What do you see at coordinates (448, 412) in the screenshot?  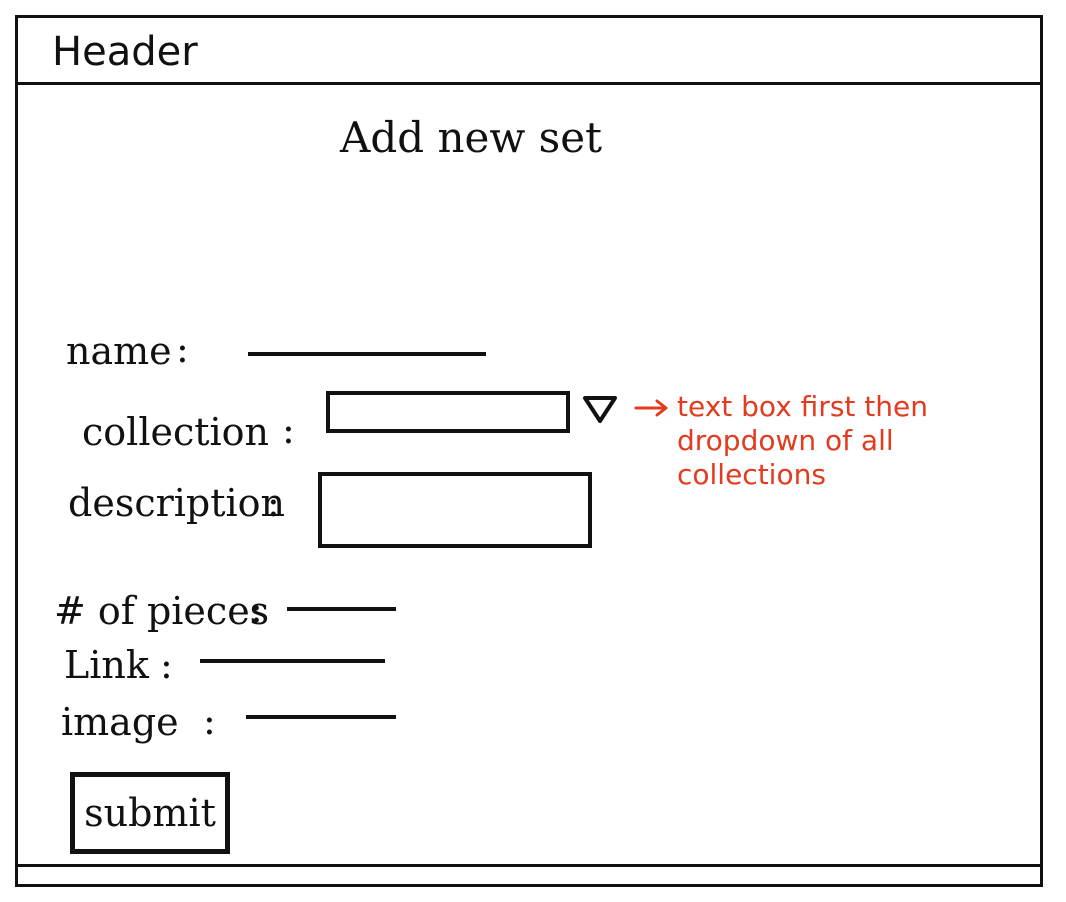 I see `collection-input` at bounding box center [448, 412].